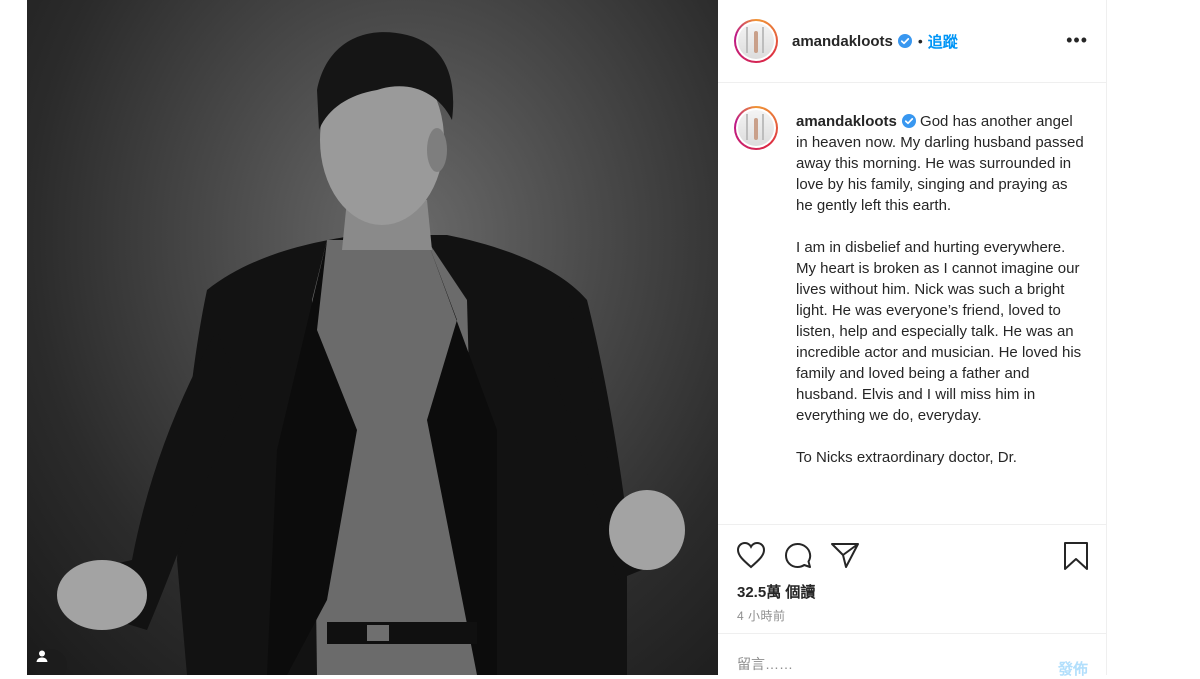 This screenshot has height=679, width=1200. What do you see at coordinates (798, 556) in the screenshot?
I see `comment-icon` at bounding box center [798, 556].